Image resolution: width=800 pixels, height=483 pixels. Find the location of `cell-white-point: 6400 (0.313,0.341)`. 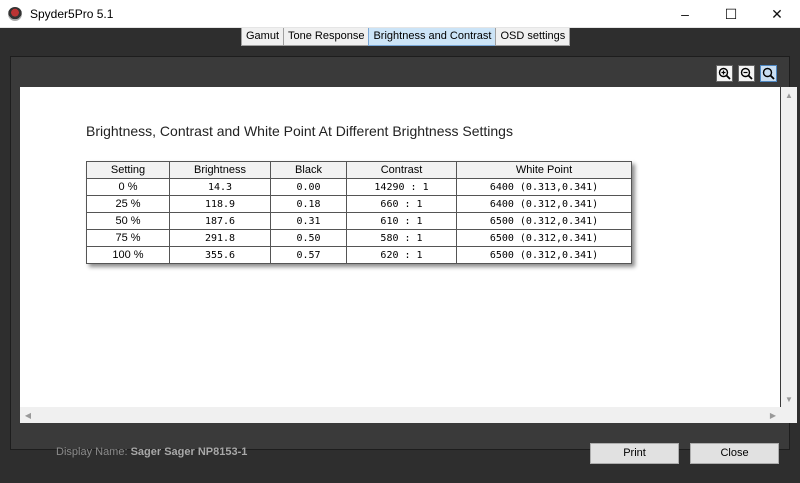

cell-white-point: 6400 (0.313,0.341) is located at coordinates (544, 187).